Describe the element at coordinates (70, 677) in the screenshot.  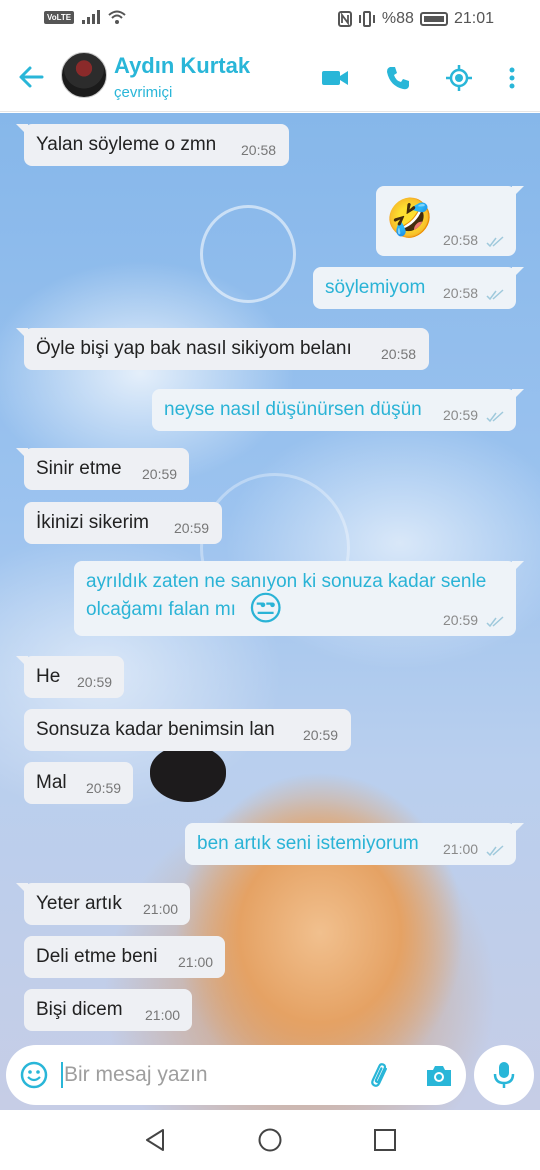
I see `message-incoming: He 20:59` at that location.